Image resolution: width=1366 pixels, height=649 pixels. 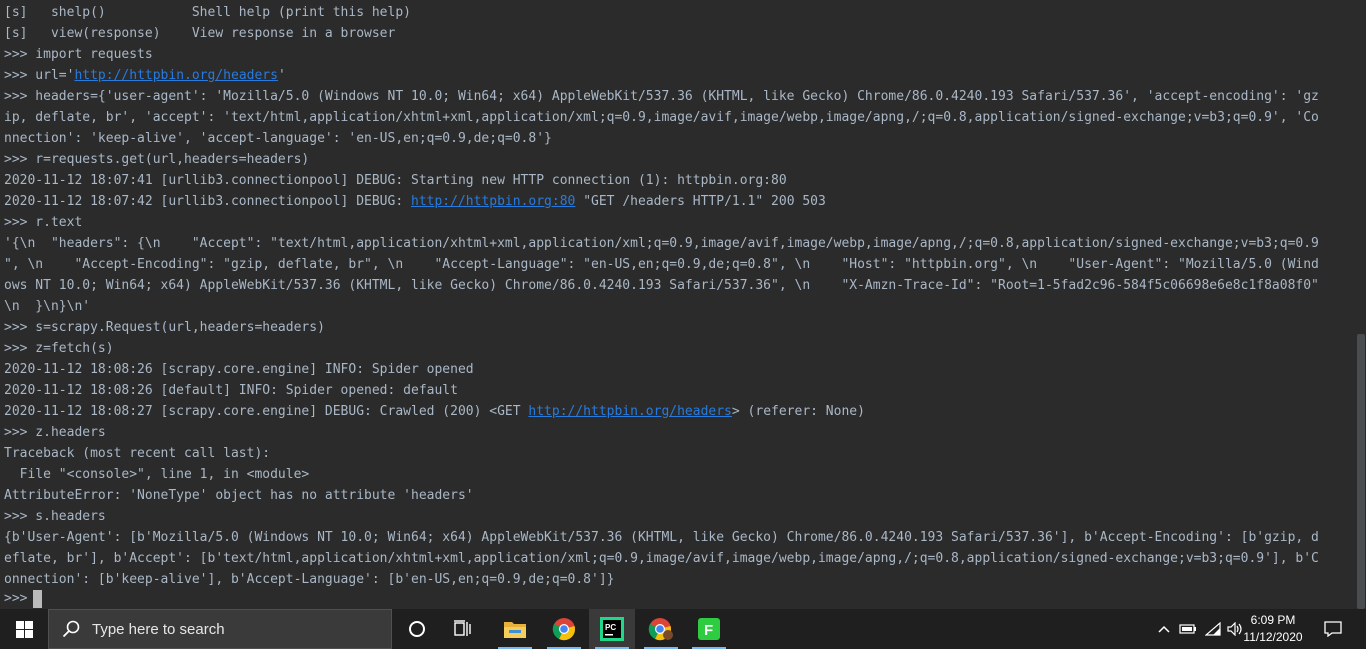 I want to click on chrome-profile-icon, so click(x=660, y=629).